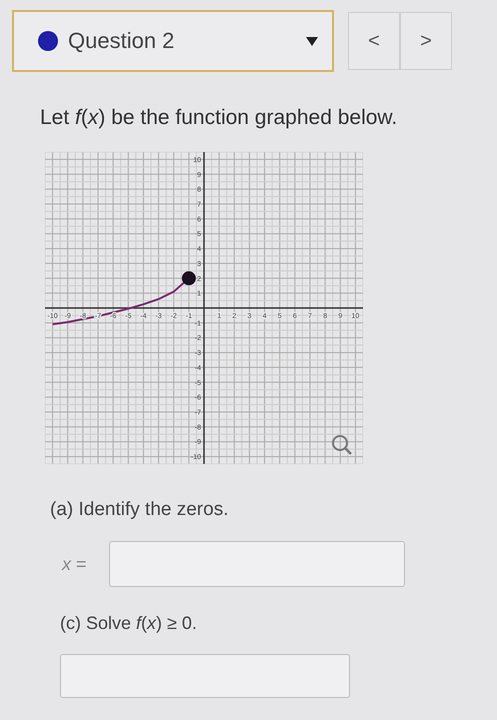 The image size is (497, 720). Describe the element at coordinates (48, 41) in the screenshot. I see `status-dot` at that location.